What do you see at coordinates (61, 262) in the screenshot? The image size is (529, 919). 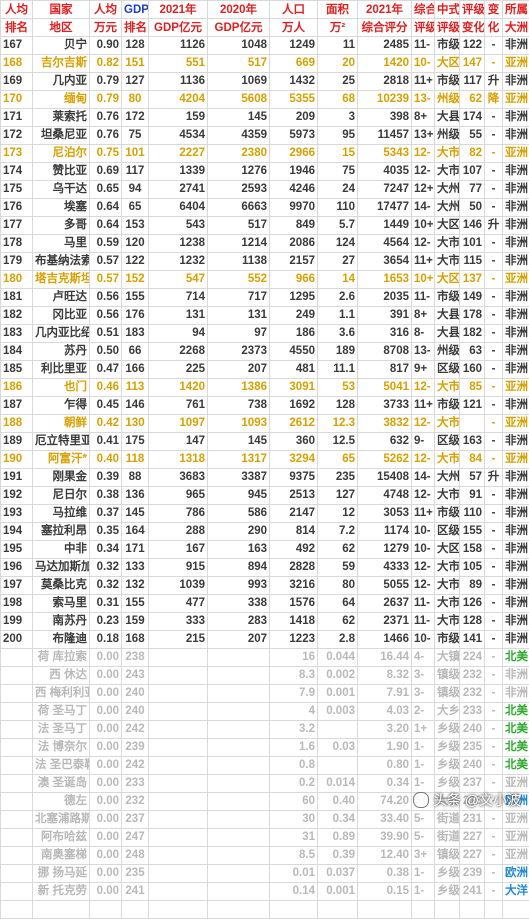 I see `table-cell: 布基纳法索` at bounding box center [61, 262].